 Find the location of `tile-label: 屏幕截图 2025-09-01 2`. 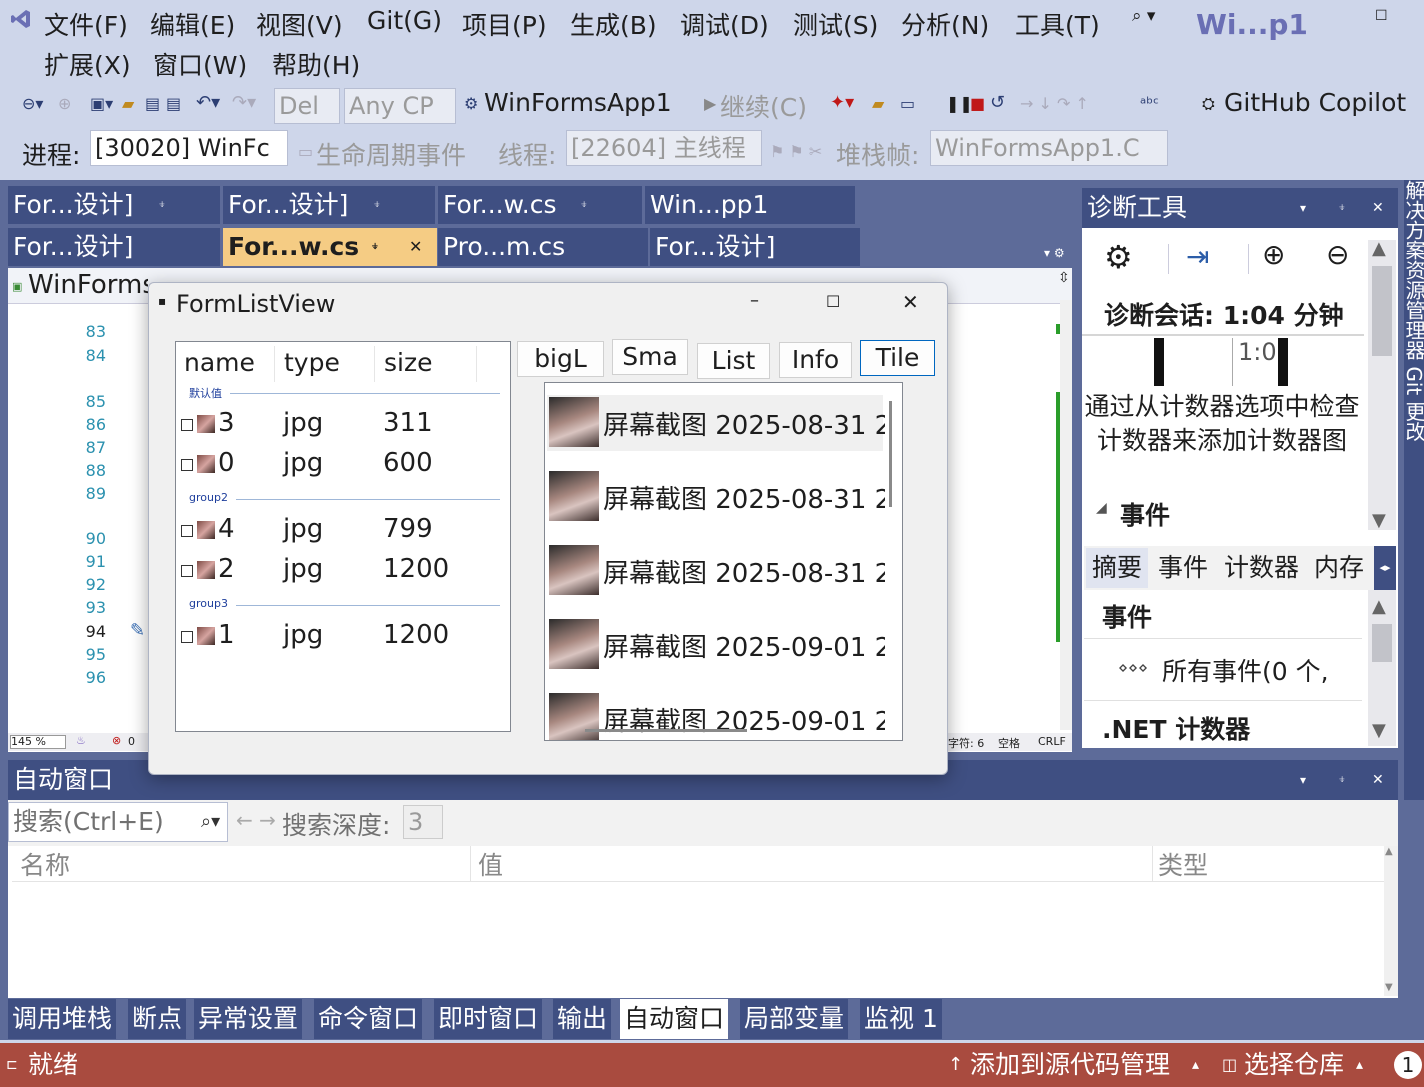

tile-label: 屏幕截图 2025-09-01 2 is located at coordinates (744, 645).